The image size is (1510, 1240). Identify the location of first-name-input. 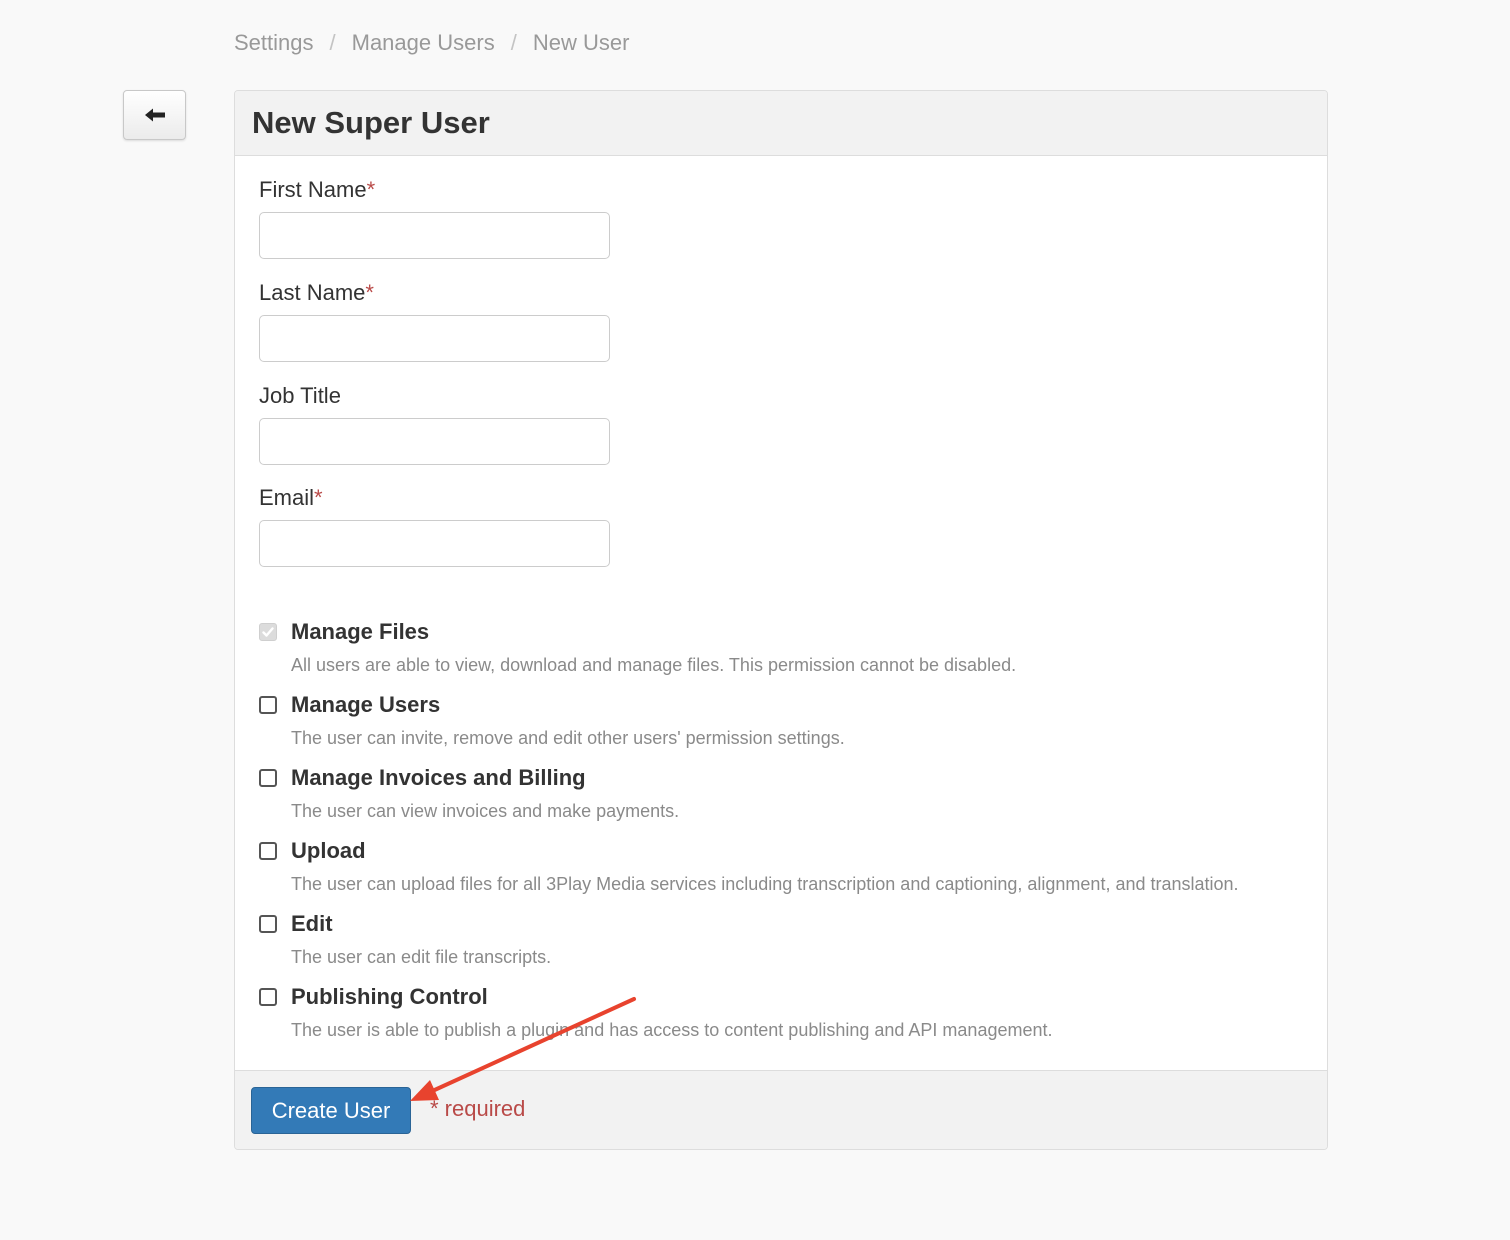
(434, 235).